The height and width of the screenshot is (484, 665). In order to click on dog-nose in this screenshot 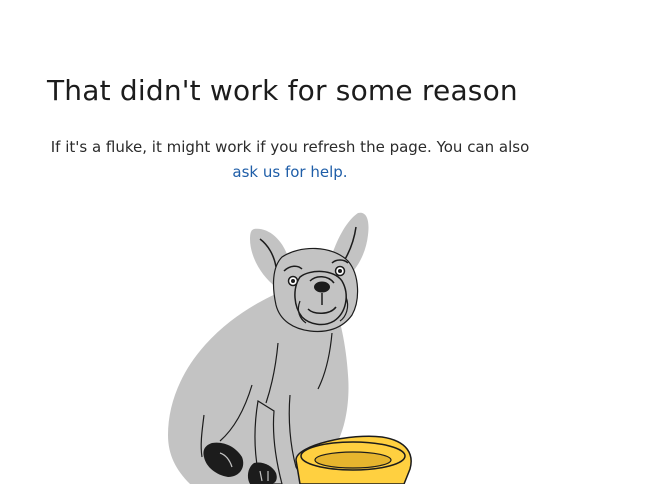, I will do `click(322, 287)`.